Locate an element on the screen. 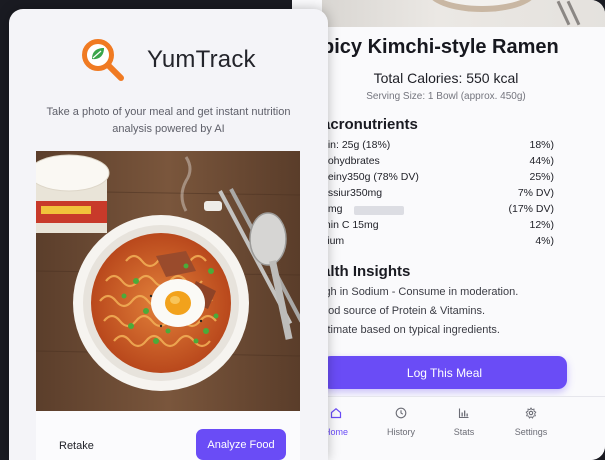  nav-stats: Stats is located at coordinates (464, 422).